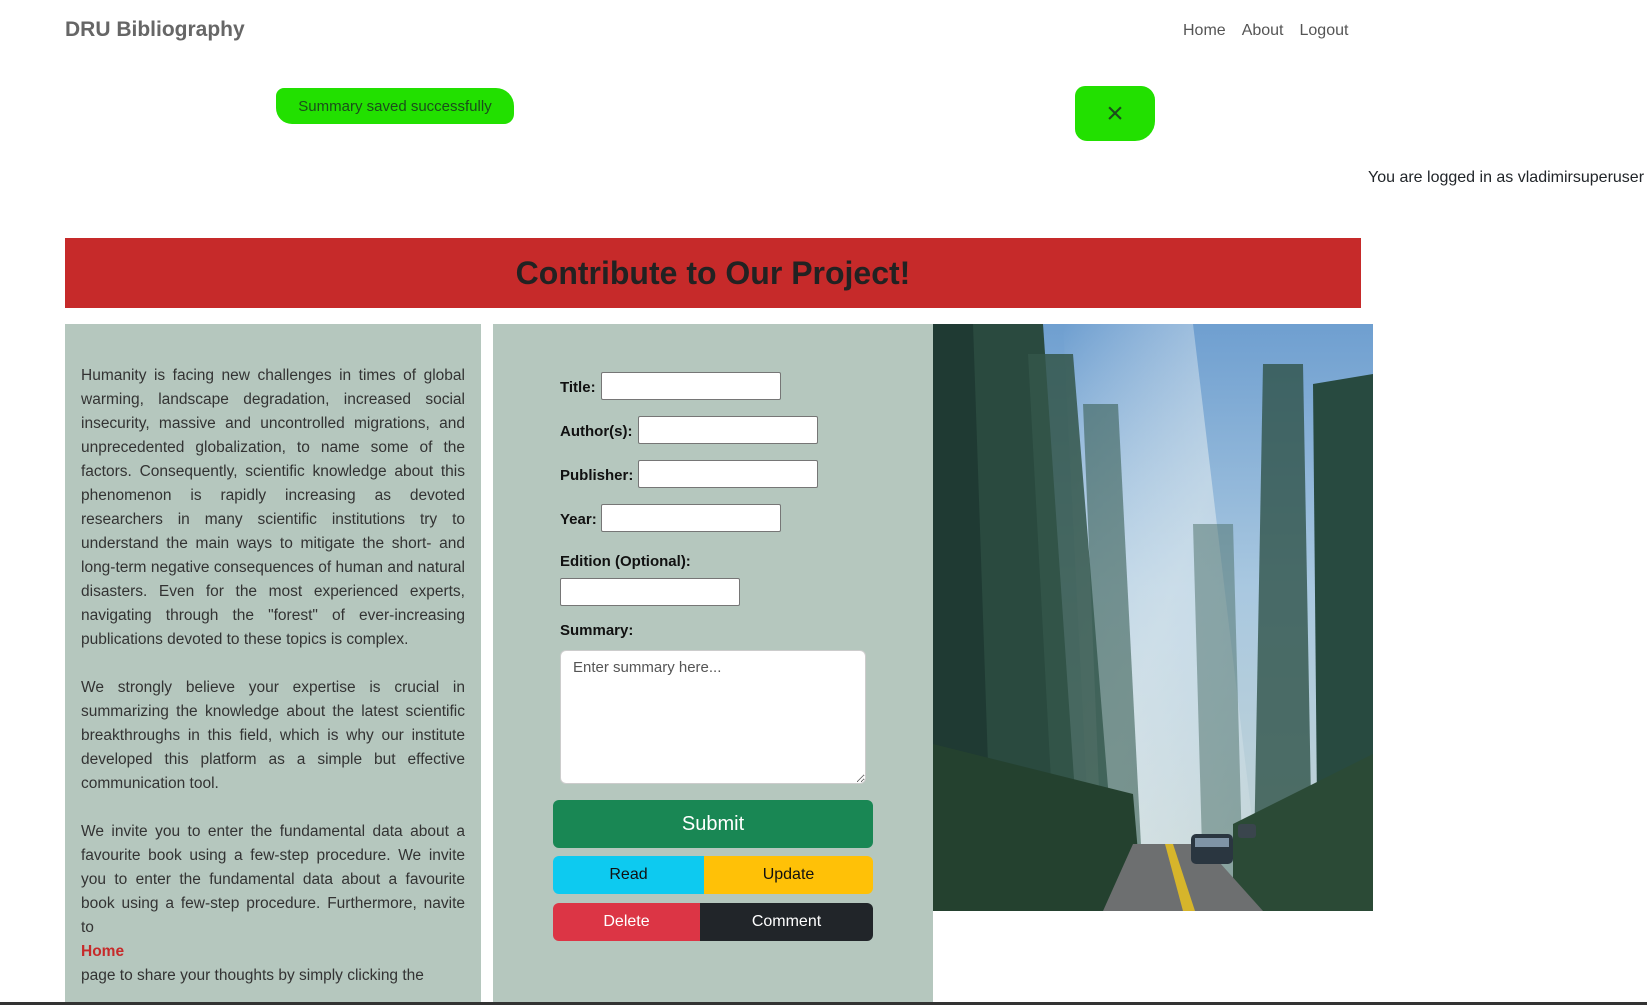 This screenshot has width=1647, height=1005. What do you see at coordinates (728, 474) in the screenshot?
I see `publisher-input` at bounding box center [728, 474].